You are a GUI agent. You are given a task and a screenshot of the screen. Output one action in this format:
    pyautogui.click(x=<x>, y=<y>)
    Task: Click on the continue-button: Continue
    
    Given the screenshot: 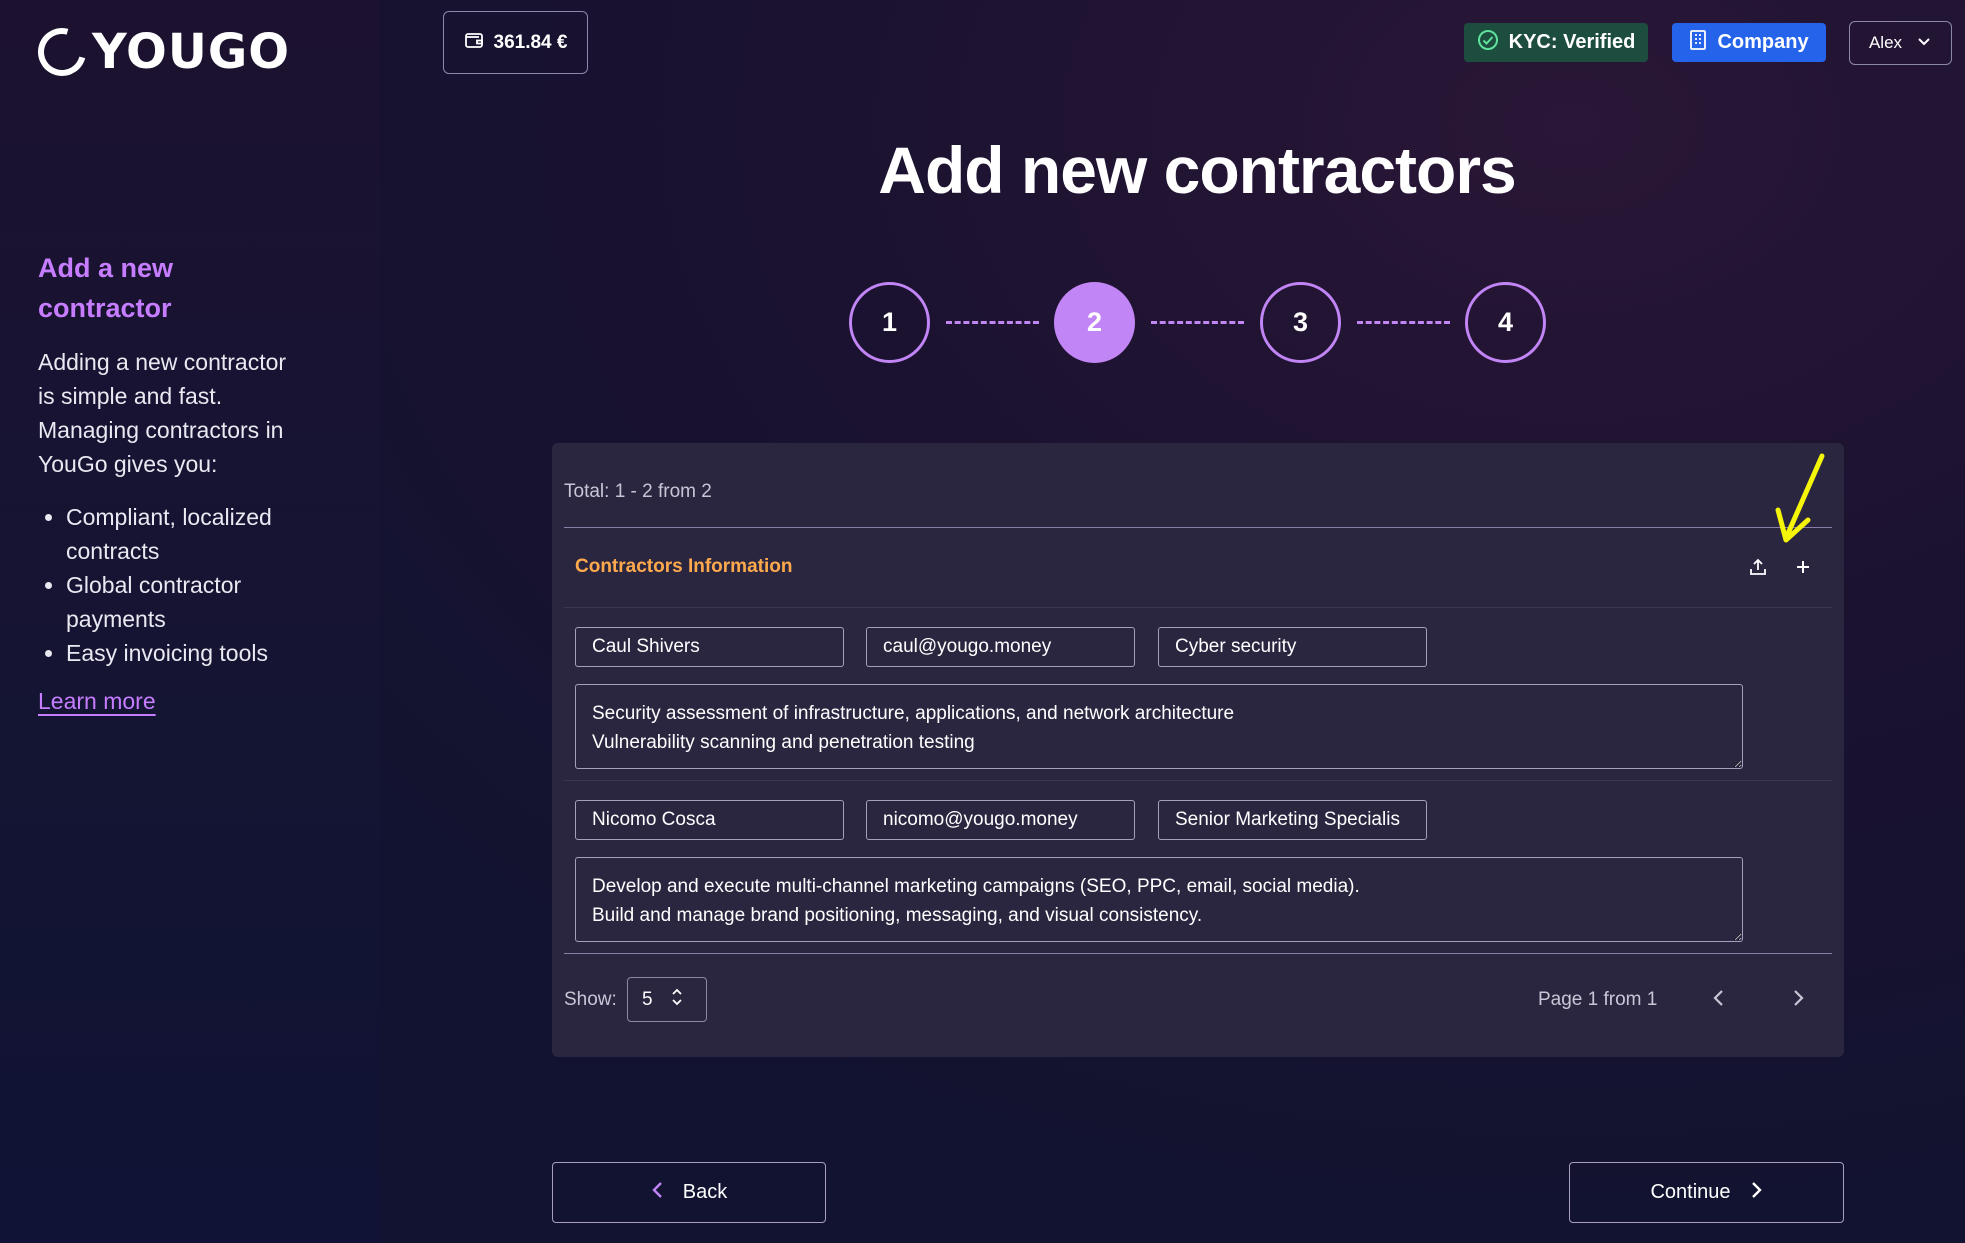 What is the action you would take?
    pyautogui.click(x=1706, y=1192)
    